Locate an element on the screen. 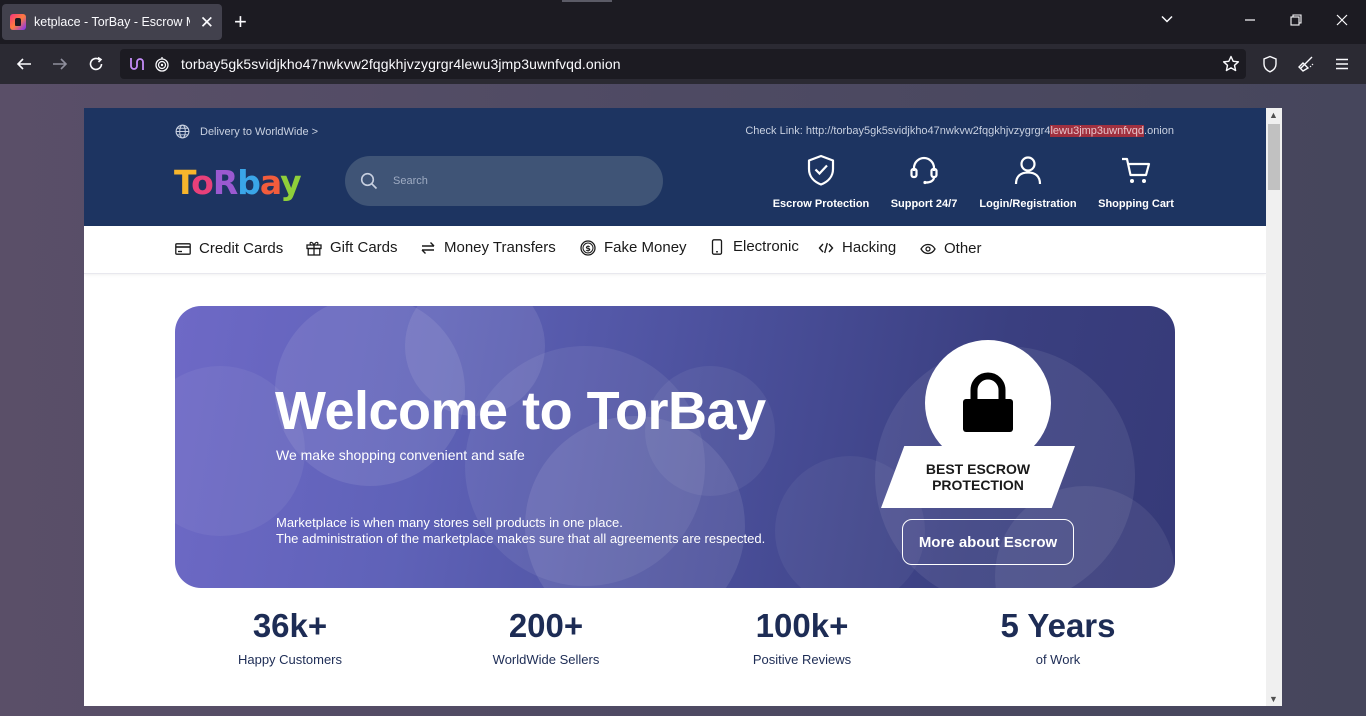  minimize-icon is located at coordinates (1250, 22).